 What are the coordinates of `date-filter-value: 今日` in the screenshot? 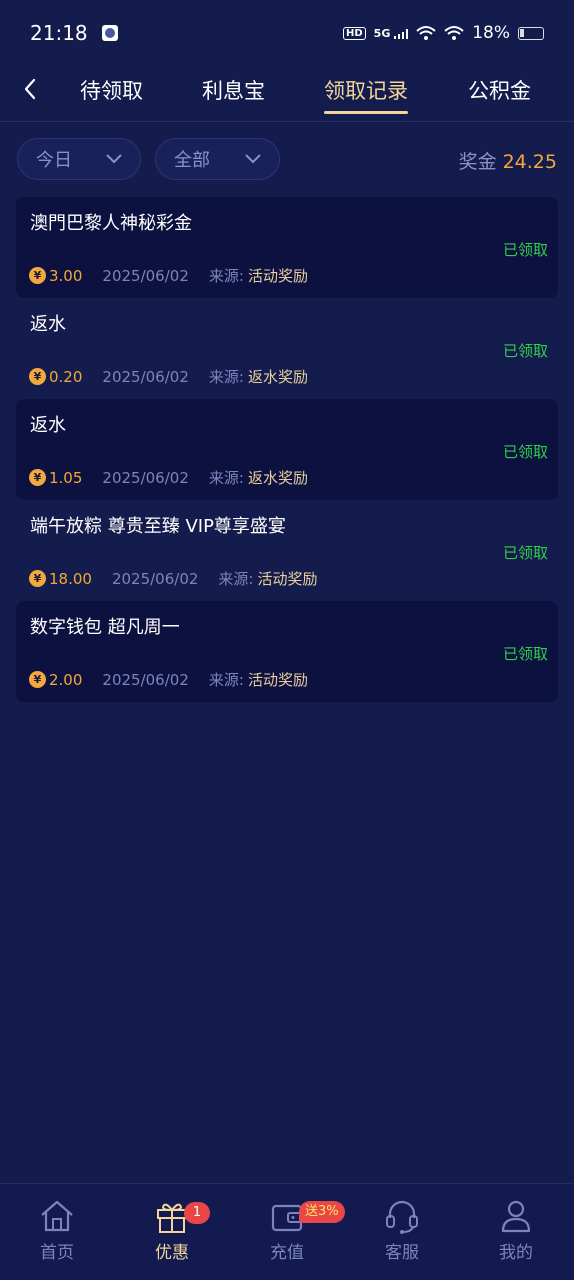 It's located at (54, 160).